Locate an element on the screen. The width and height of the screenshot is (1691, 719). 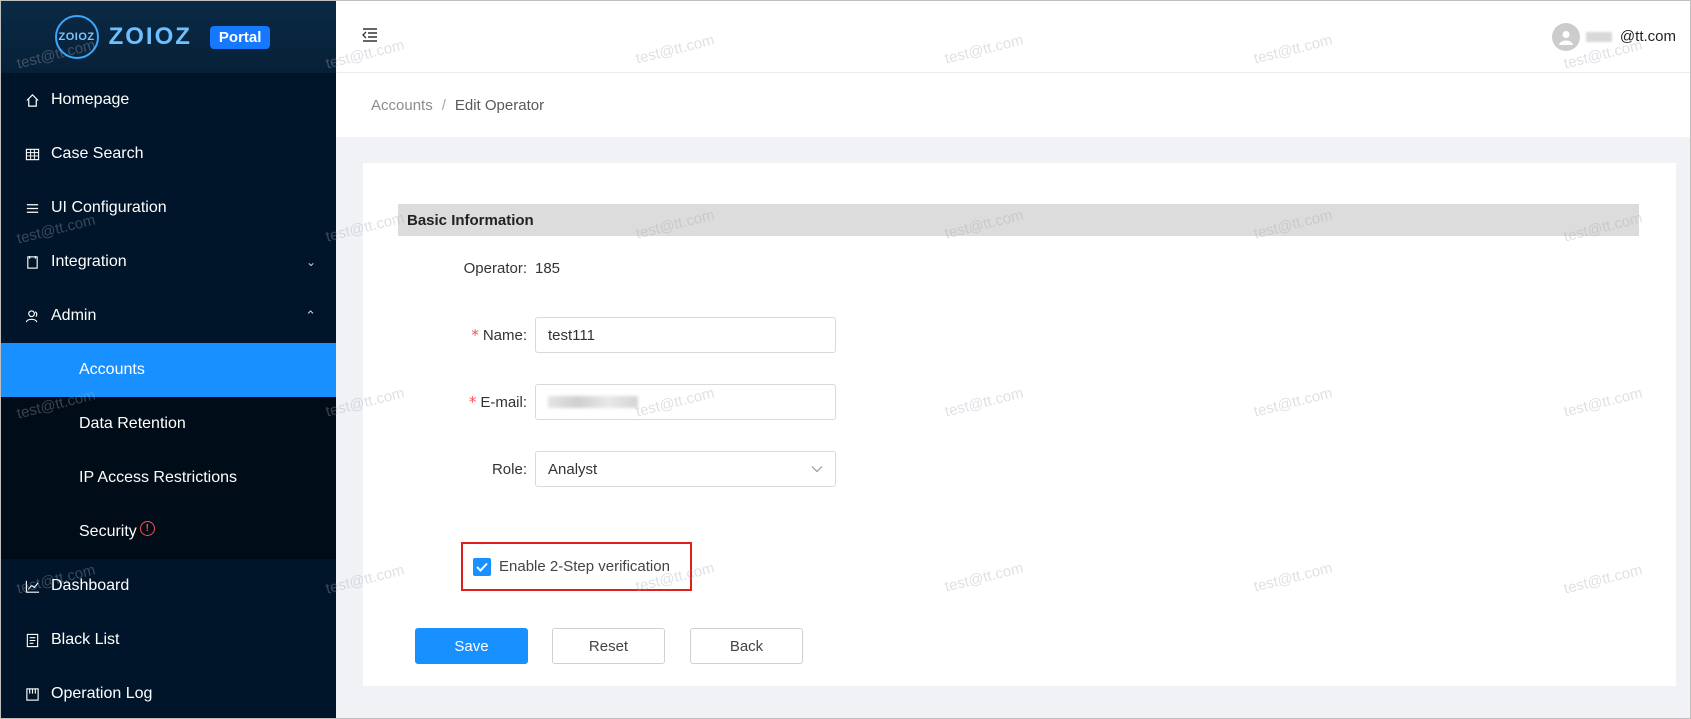
back-button: Back is located at coordinates (746, 646).